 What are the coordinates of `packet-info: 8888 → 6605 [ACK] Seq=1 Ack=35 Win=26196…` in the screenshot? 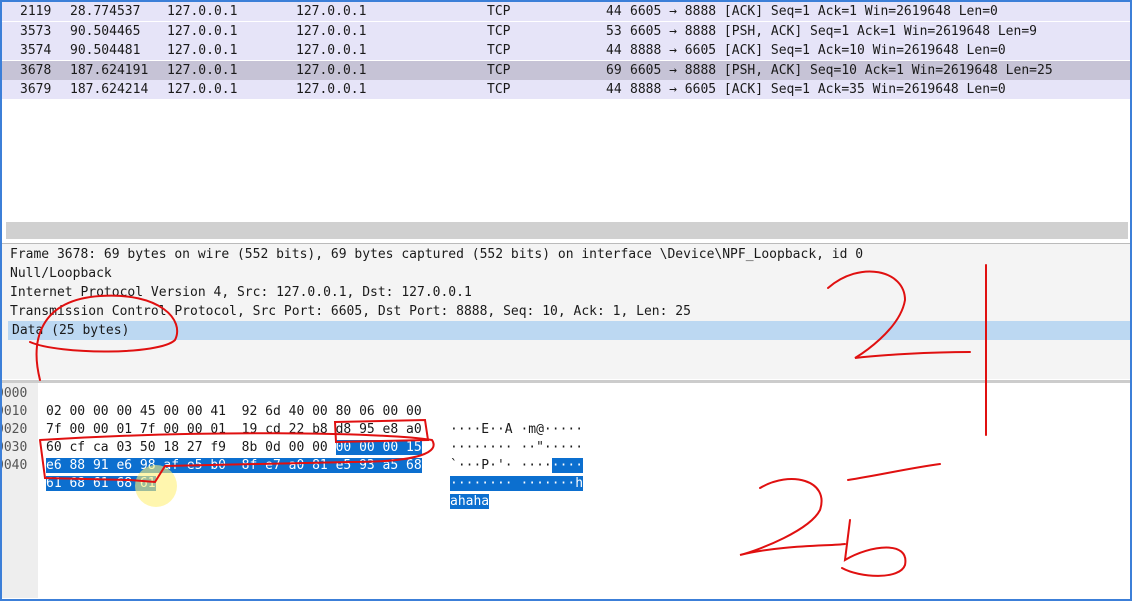 It's located at (818, 89).